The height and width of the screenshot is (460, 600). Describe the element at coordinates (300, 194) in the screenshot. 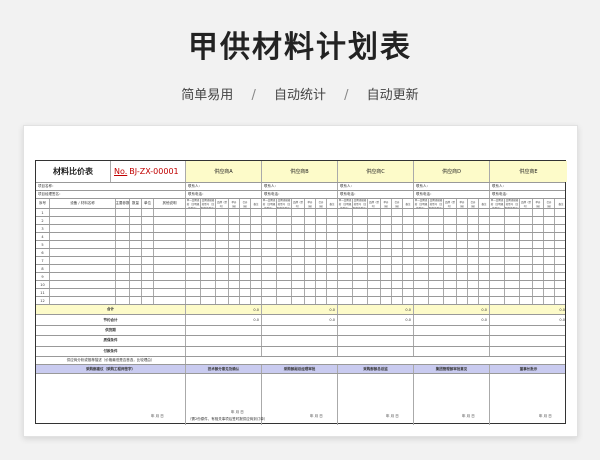

I see `phone-label: 联系电话：` at that location.